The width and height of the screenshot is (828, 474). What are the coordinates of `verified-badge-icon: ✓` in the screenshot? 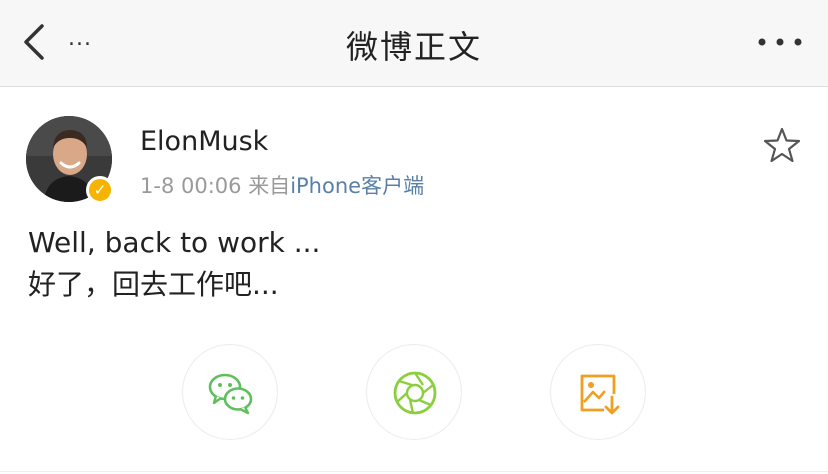 It's located at (100, 190).